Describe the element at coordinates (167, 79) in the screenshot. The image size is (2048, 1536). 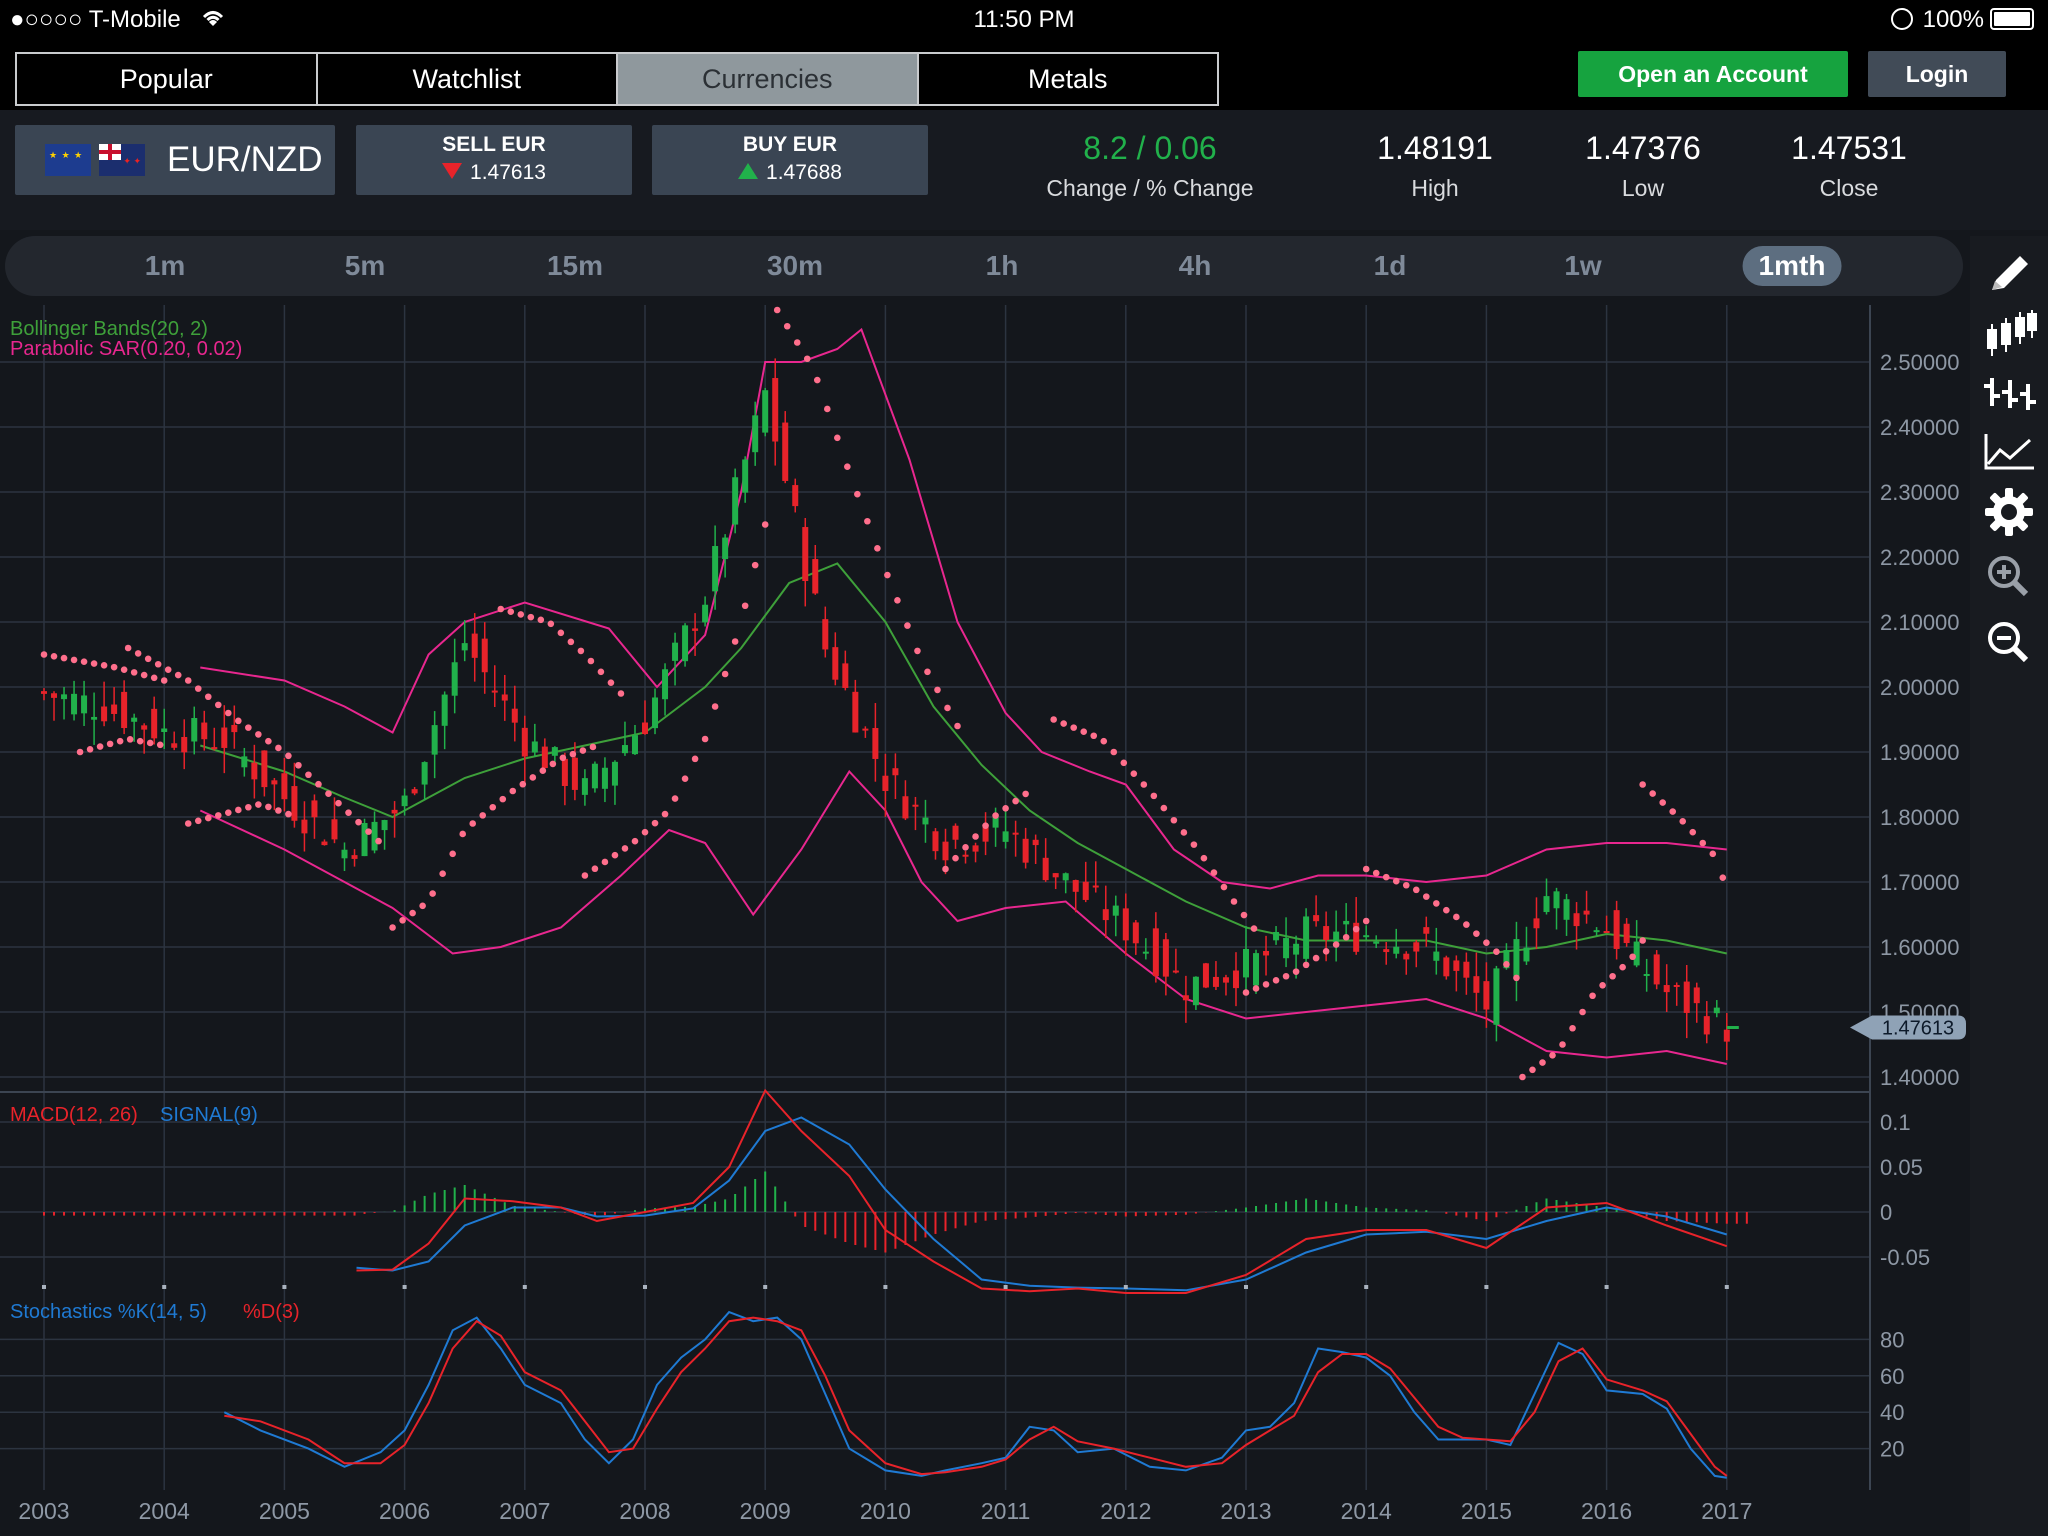
I see `tab-popular: Popular` at that location.